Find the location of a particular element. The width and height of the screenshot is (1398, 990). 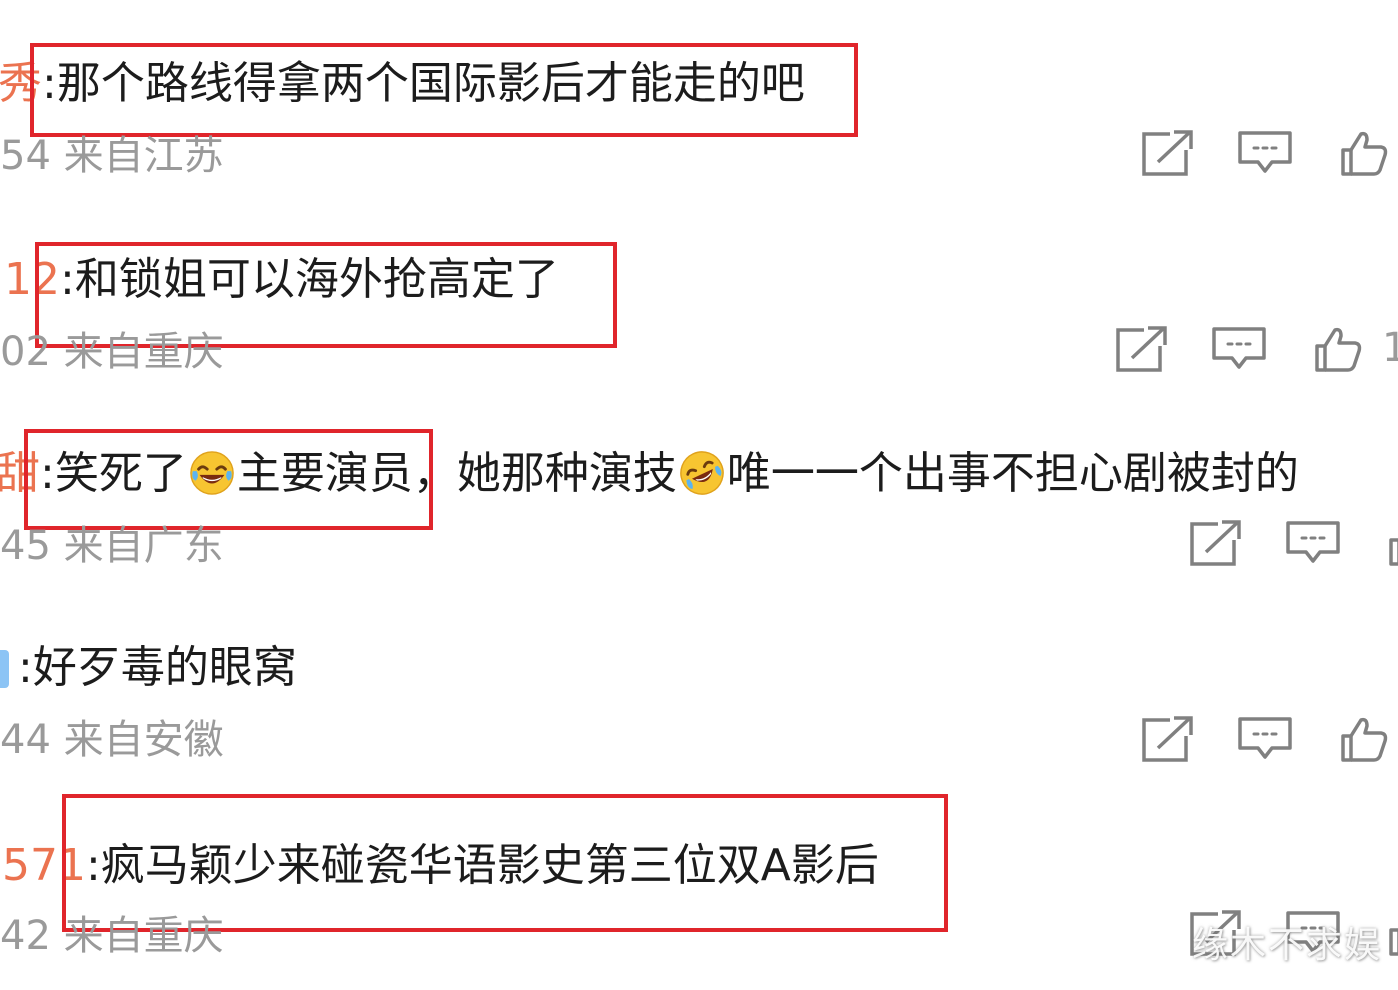

comment-1-comment-icon is located at coordinates (1265, 153).